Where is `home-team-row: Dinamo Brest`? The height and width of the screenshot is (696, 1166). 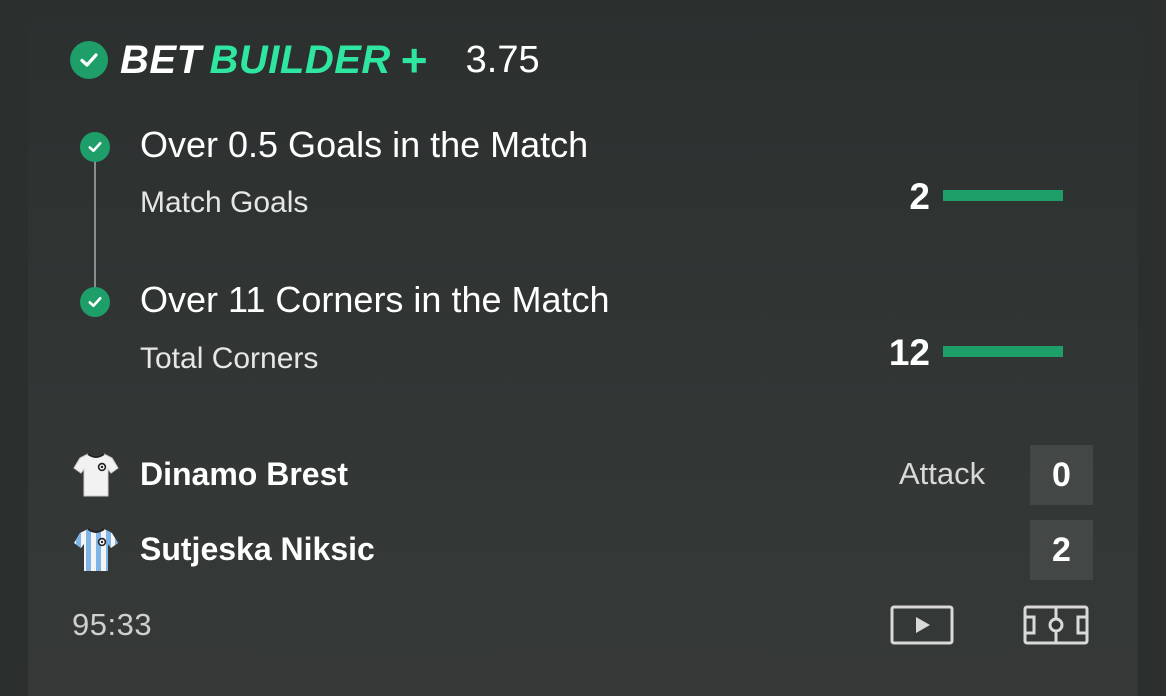
home-team-row: Dinamo Brest is located at coordinates (210, 474).